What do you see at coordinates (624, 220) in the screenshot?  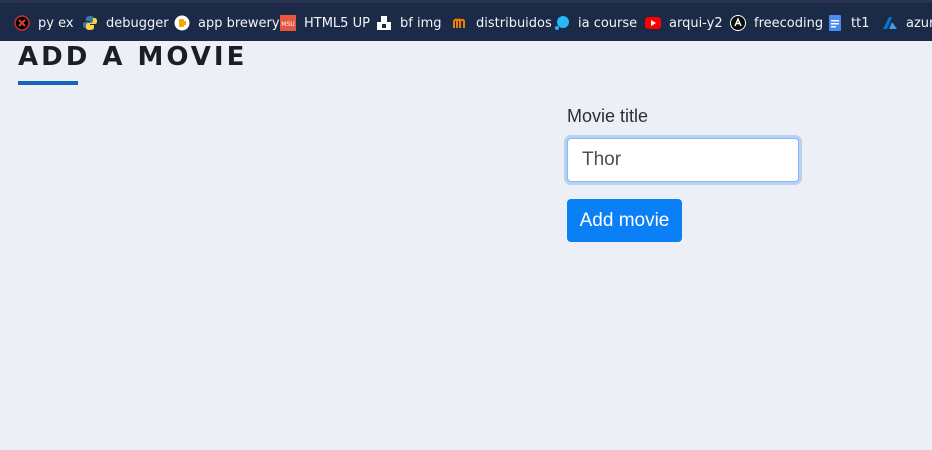 I see `add-movie-button: Add movie` at bounding box center [624, 220].